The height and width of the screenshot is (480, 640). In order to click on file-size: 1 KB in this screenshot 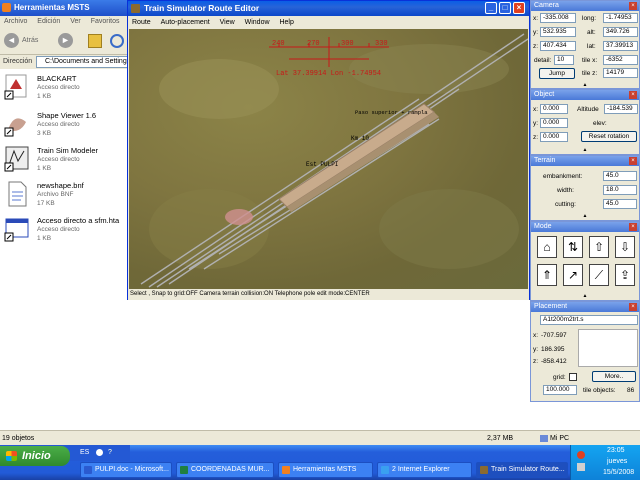, I will do `click(44, 168)`.